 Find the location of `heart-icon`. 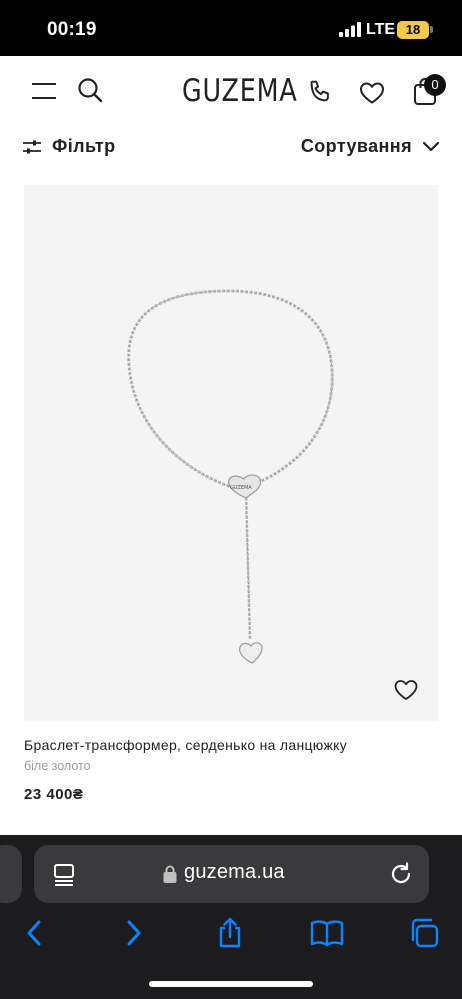

heart-icon is located at coordinates (372, 93).